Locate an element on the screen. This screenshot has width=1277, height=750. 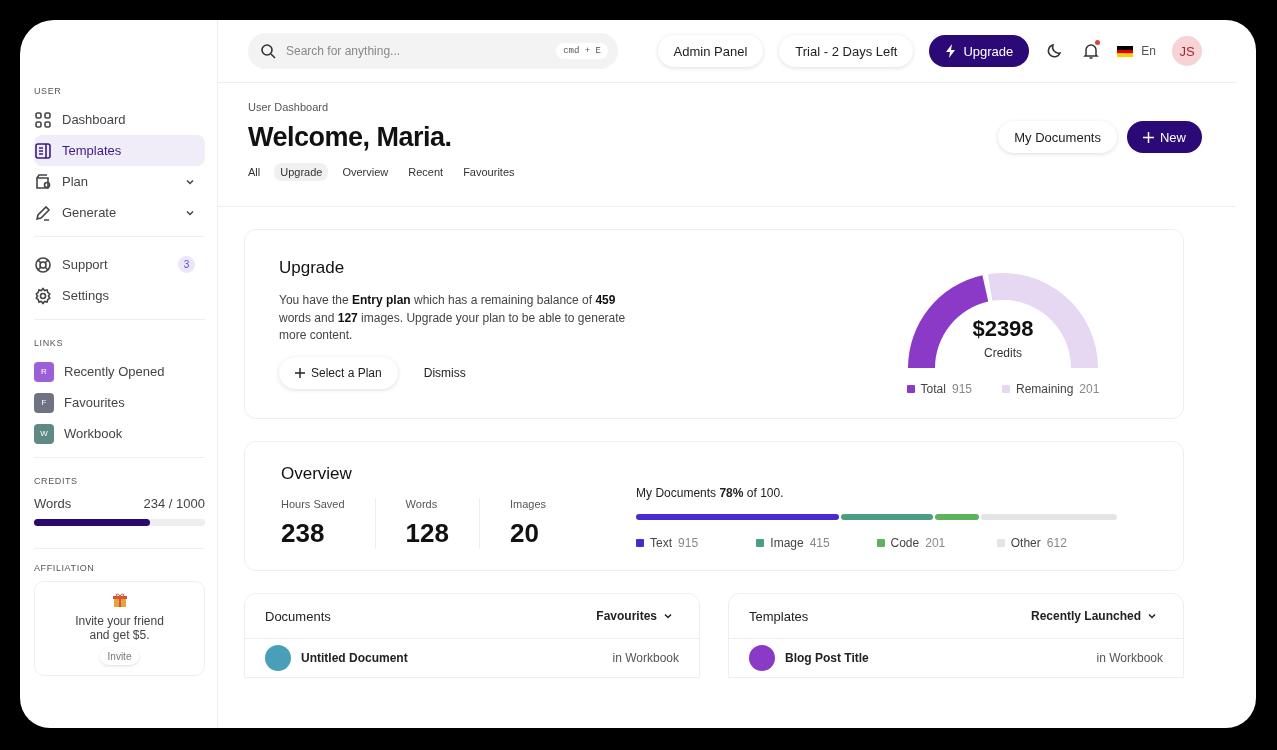
stat-value: 238 is located at coordinates (303, 533).